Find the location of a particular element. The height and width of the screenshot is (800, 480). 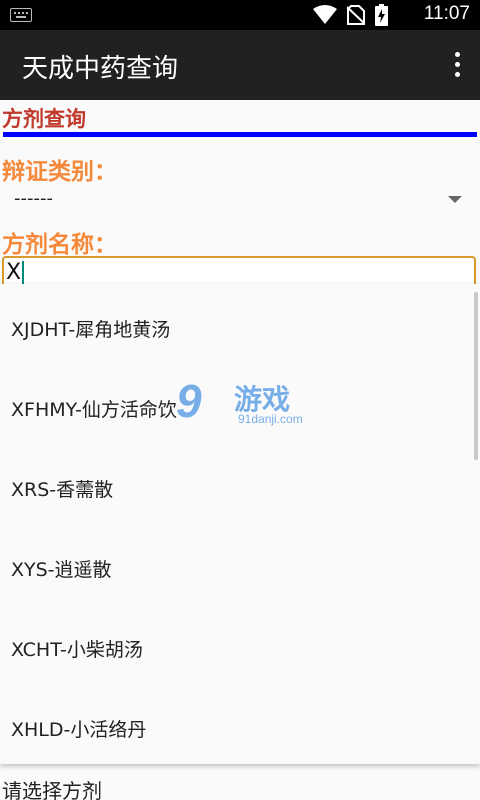

watermark-mark: 9 is located at coordinates (189, 401).